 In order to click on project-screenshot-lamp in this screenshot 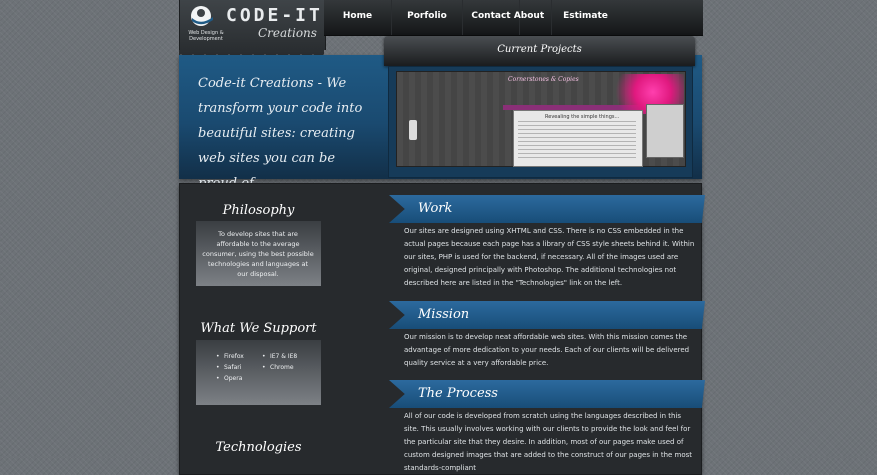, I will do `click(413, 130)`.